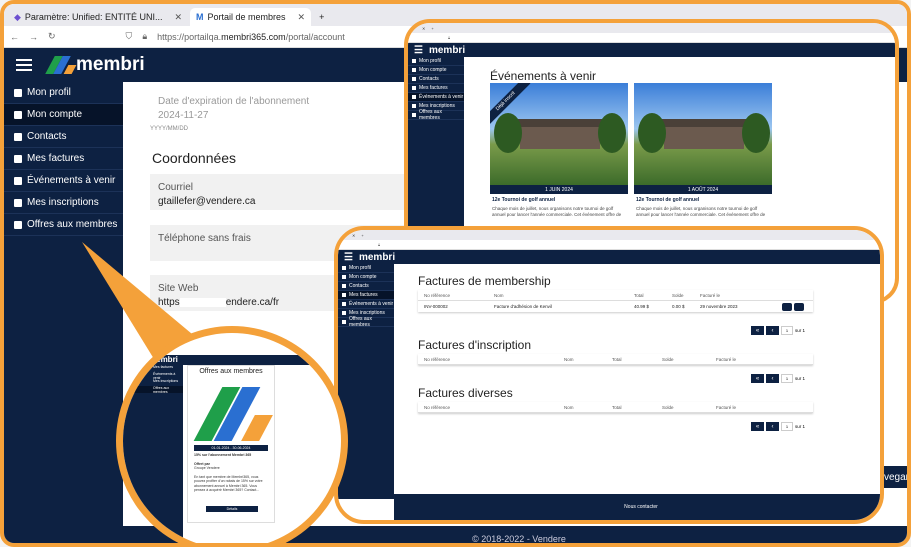 The height and width of the screenshot is (547, 911). I want to click on mini-app-header: membri, so click(232, 360).